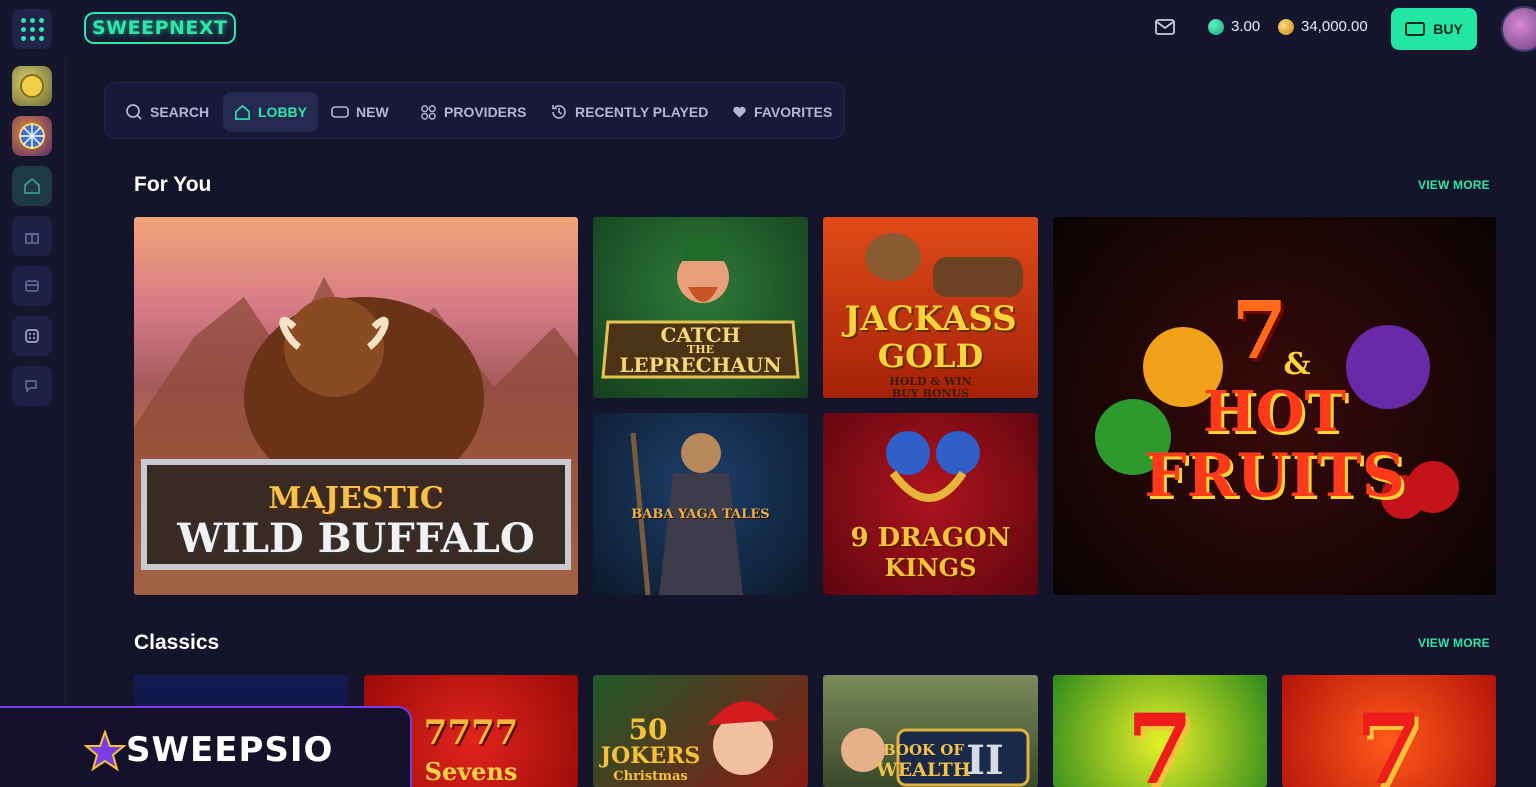 This screenshot has width=1536, height=787. I want to click on game-title-line1: BABA YAGA TALES, so click(700, 514).